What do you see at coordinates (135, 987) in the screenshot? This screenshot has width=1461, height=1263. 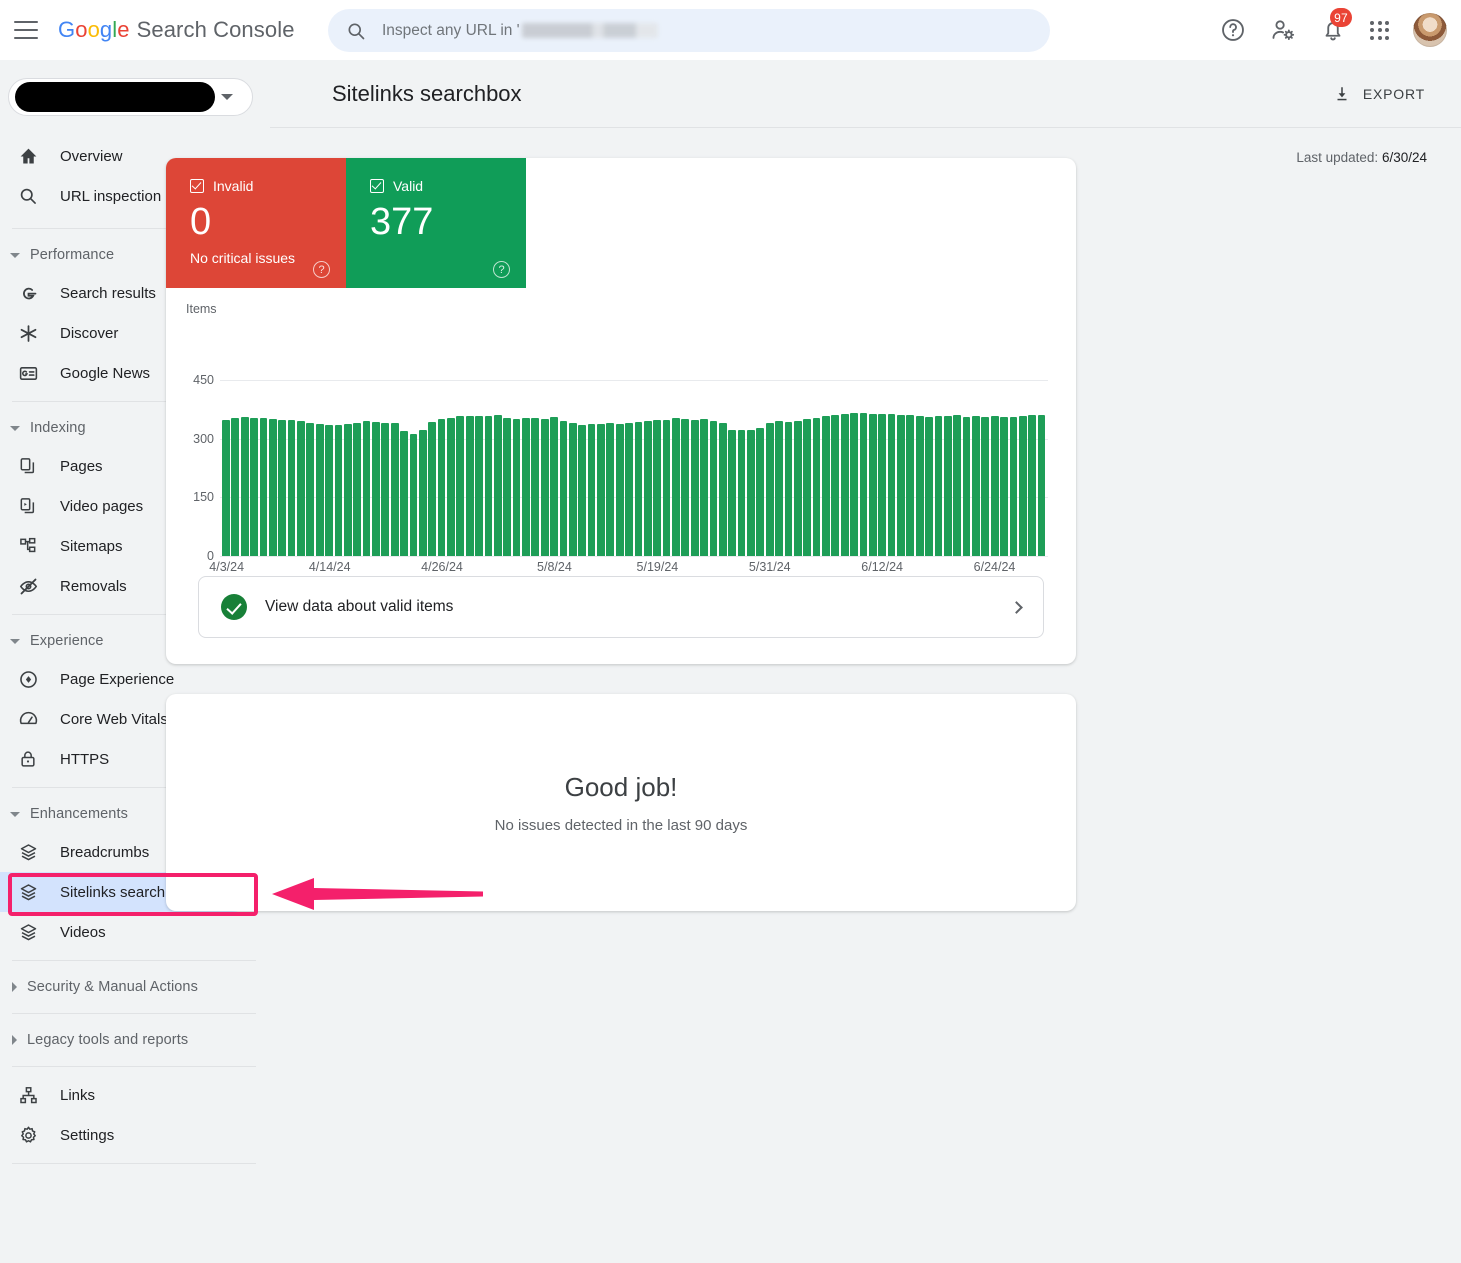 I see `sidebar-section-security-manual-actions: Security & Manual Actions` at bounding box center [135, 987].